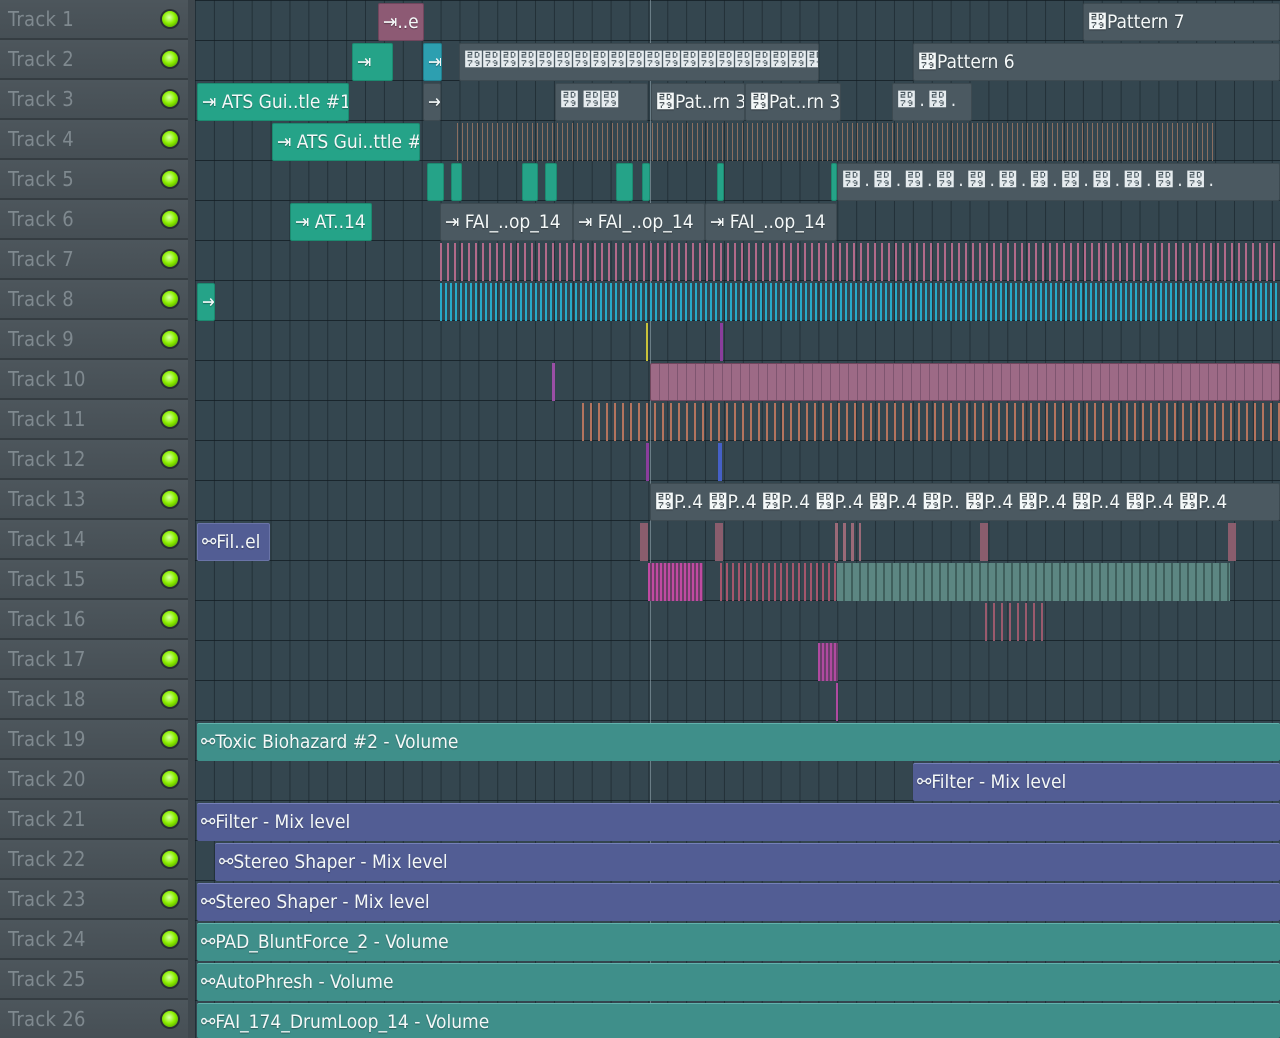 The width and height of the screenshot is (1280, 1038). Describe the element at coordinates (94, 740) in the screenshot. I see `track-header: Track 19` at that location.